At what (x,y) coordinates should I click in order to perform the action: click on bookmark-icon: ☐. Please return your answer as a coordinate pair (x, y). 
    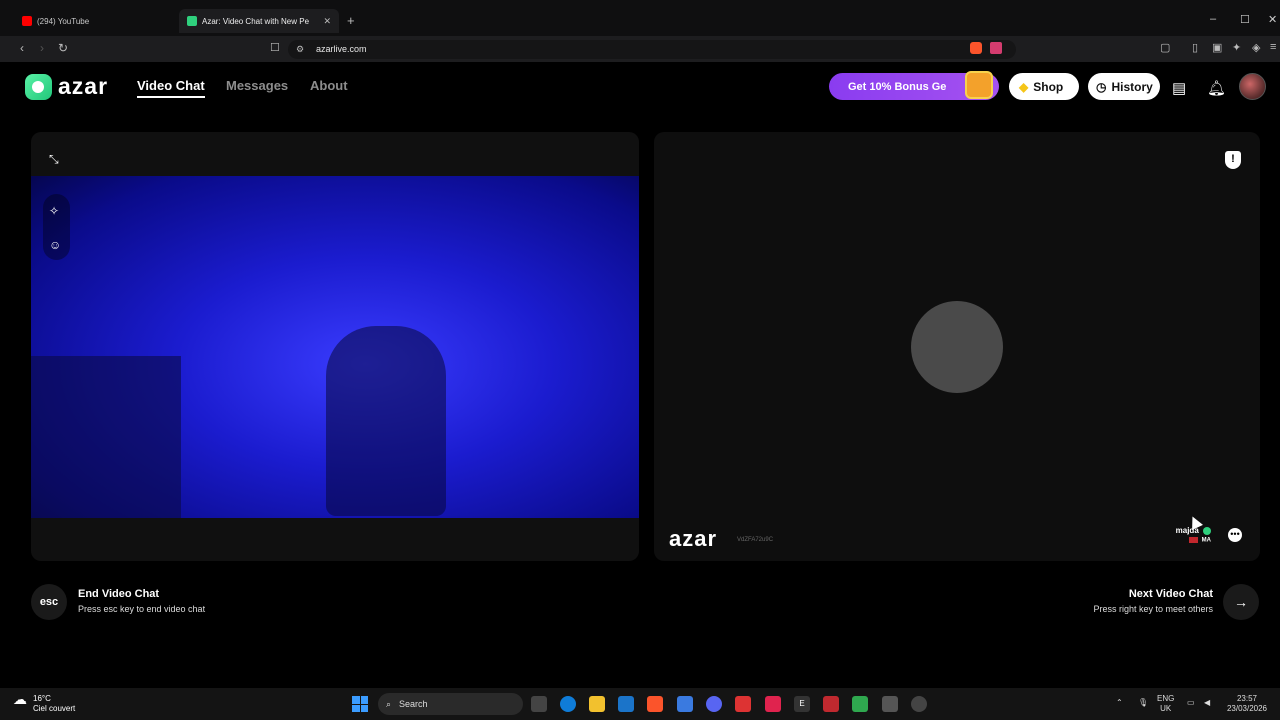
    Looking at the image, I should click on (275, 47).